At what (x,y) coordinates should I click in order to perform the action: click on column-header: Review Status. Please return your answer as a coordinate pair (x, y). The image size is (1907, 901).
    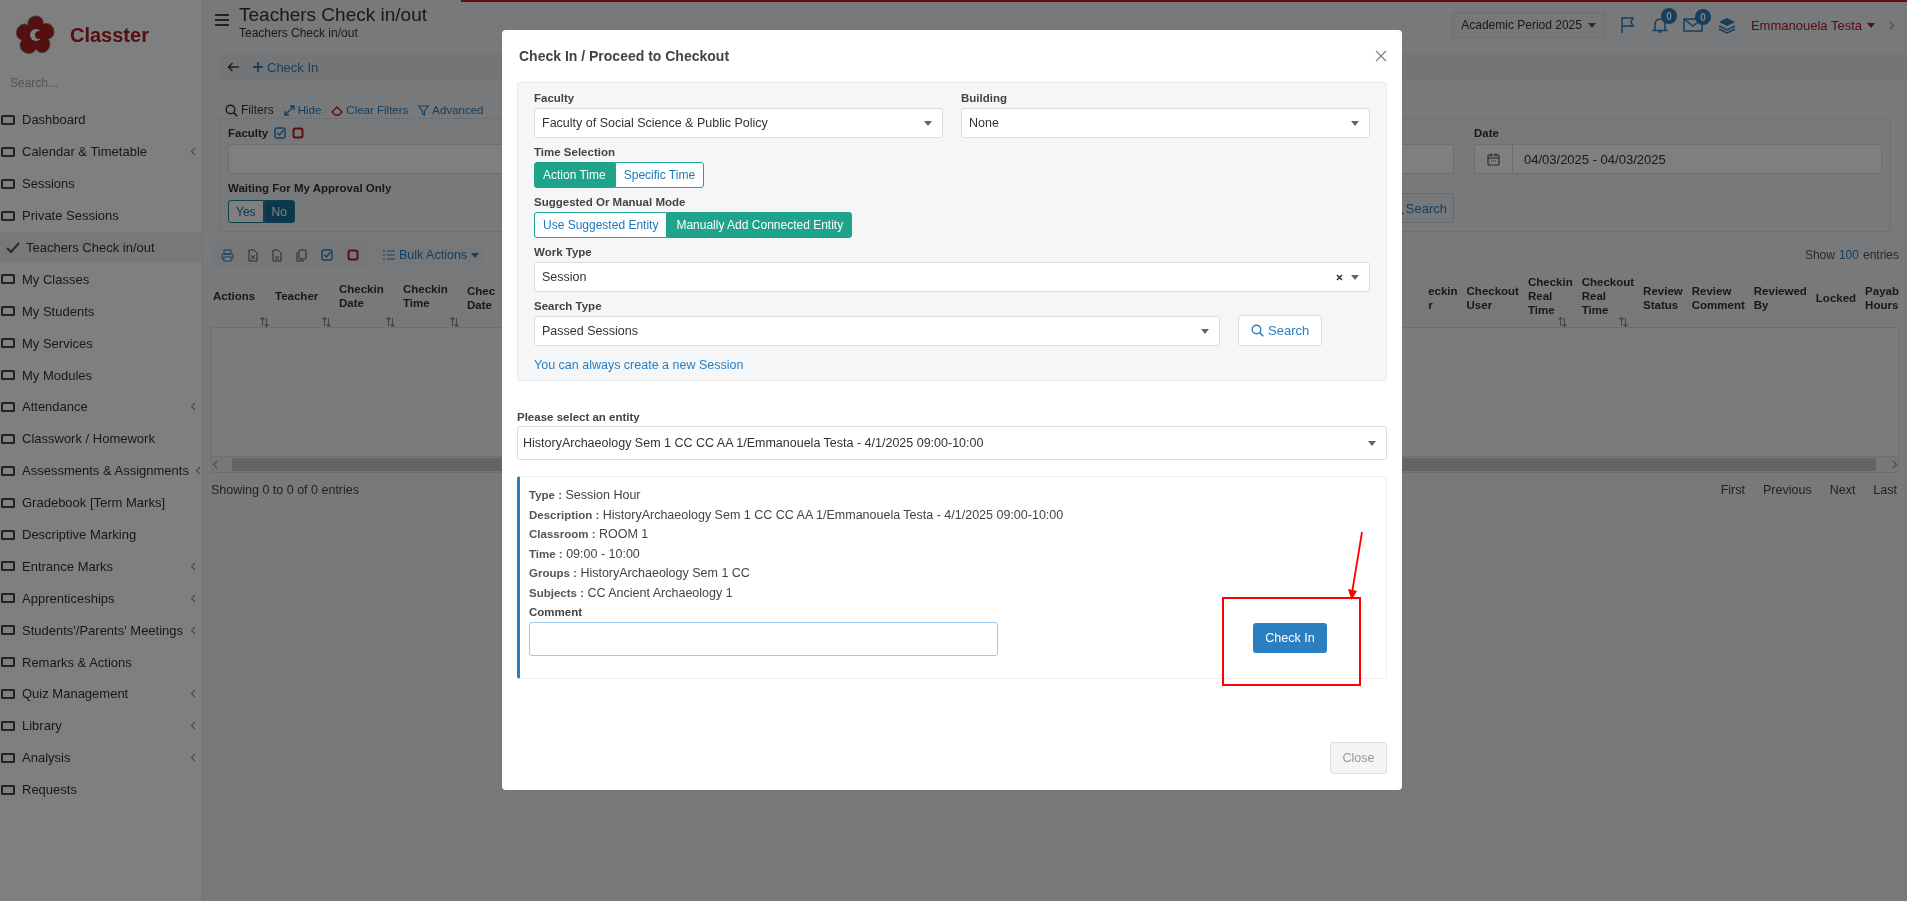
    Looking at the image, I should click on (1663, 301).